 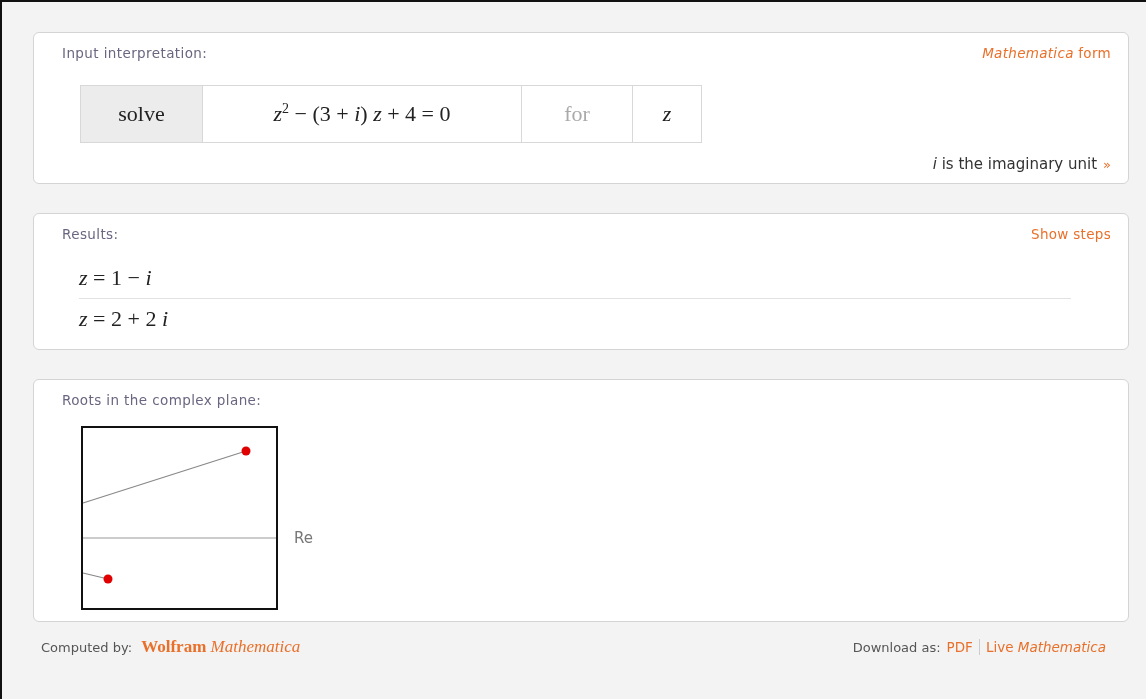 I want to click on imaginary-unit-note: i is the imaginary unit, so click(x=1015, y=164).